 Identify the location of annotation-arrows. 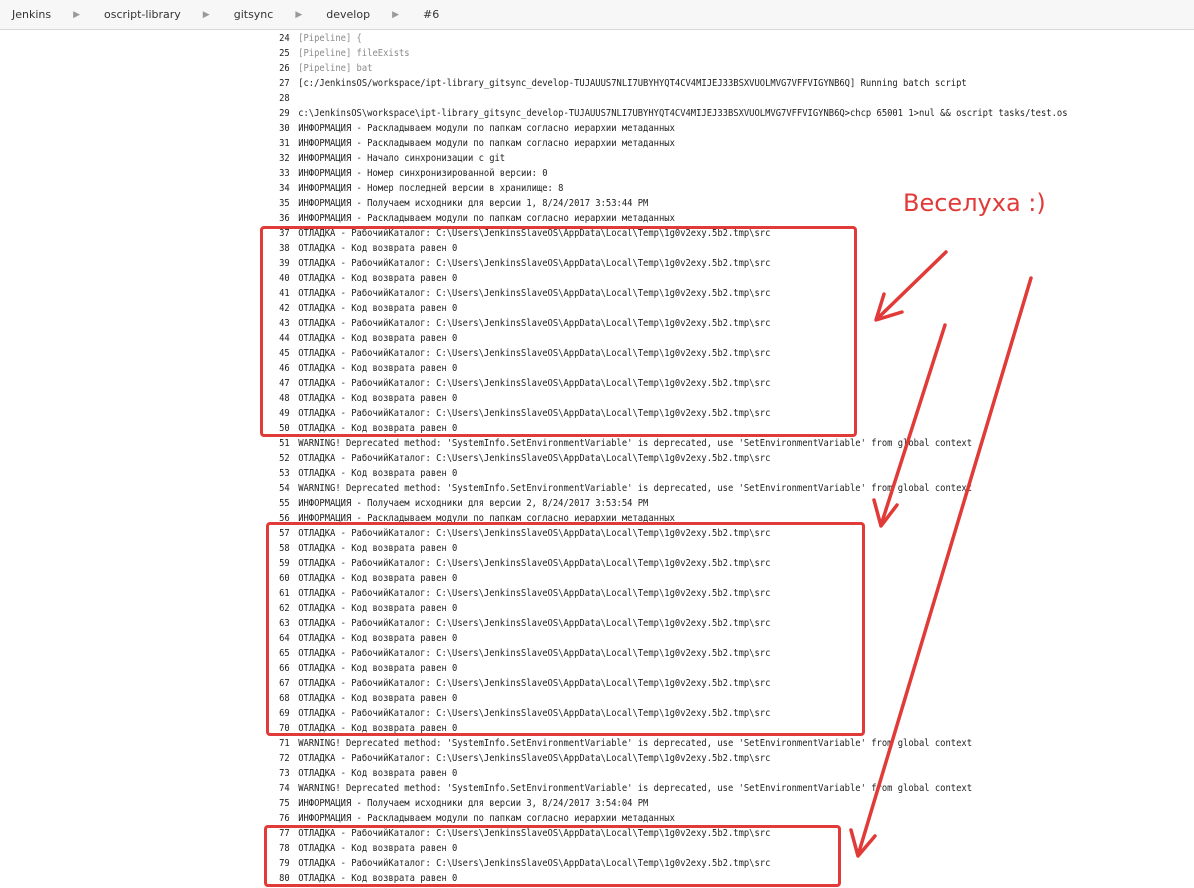
(941, 554).